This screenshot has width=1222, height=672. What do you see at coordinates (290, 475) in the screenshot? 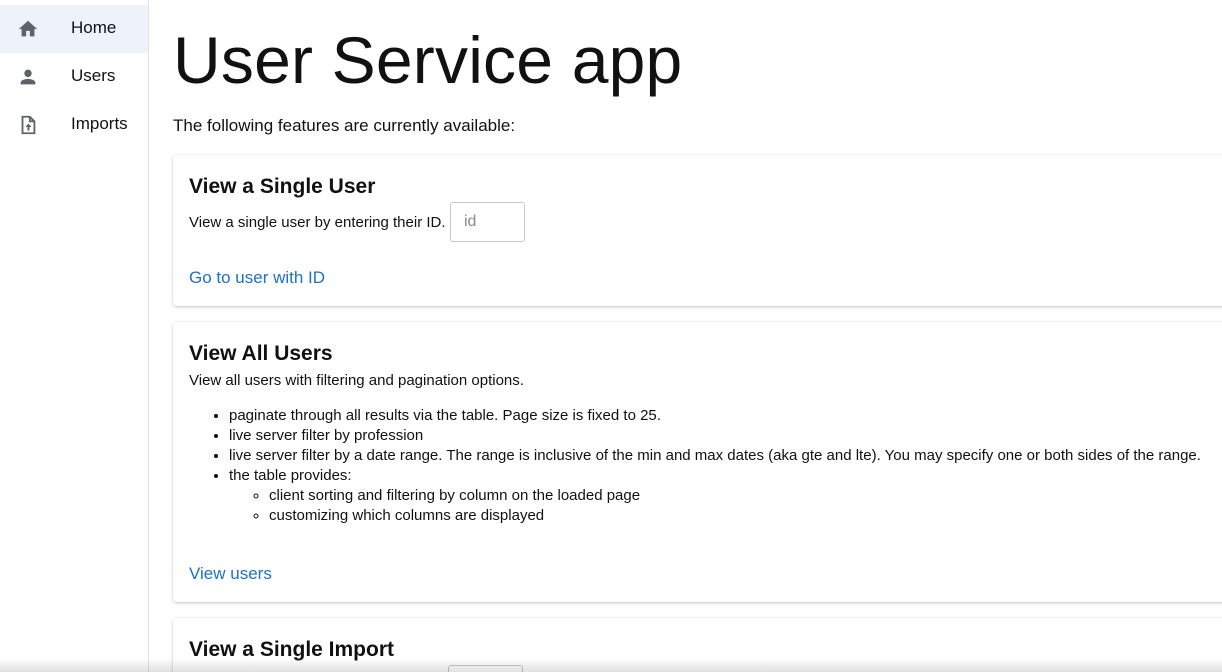
I see `list-item-text: the table provides:` at bounding box center [290, 475].